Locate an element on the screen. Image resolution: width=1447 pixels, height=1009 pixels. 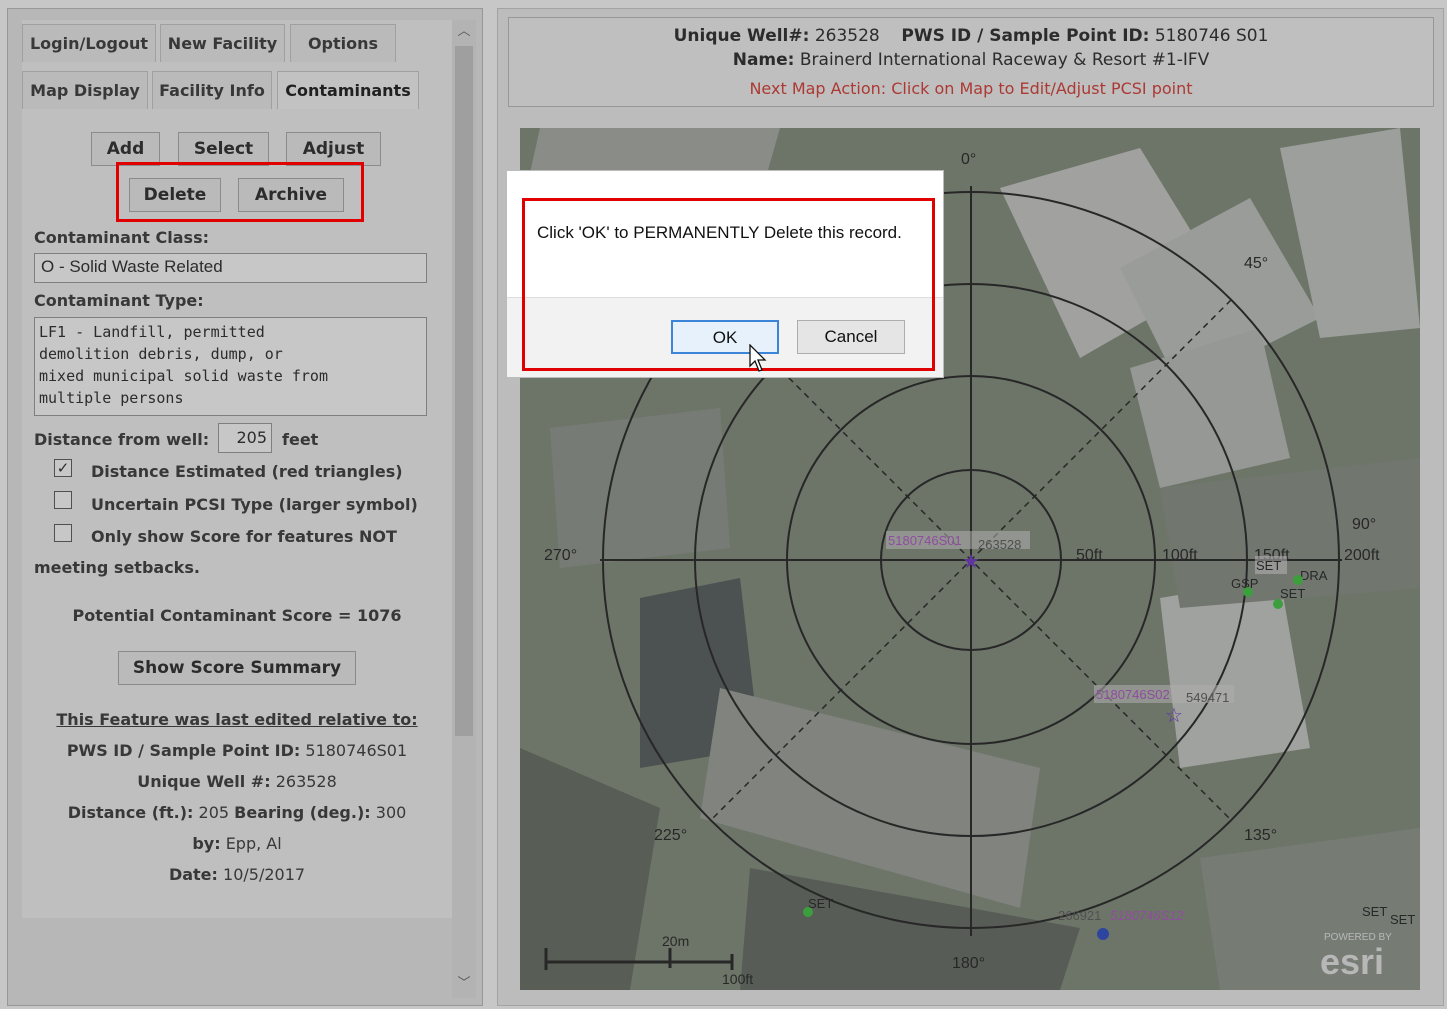
deg-180: 180° is located at coordinates (968, 963).